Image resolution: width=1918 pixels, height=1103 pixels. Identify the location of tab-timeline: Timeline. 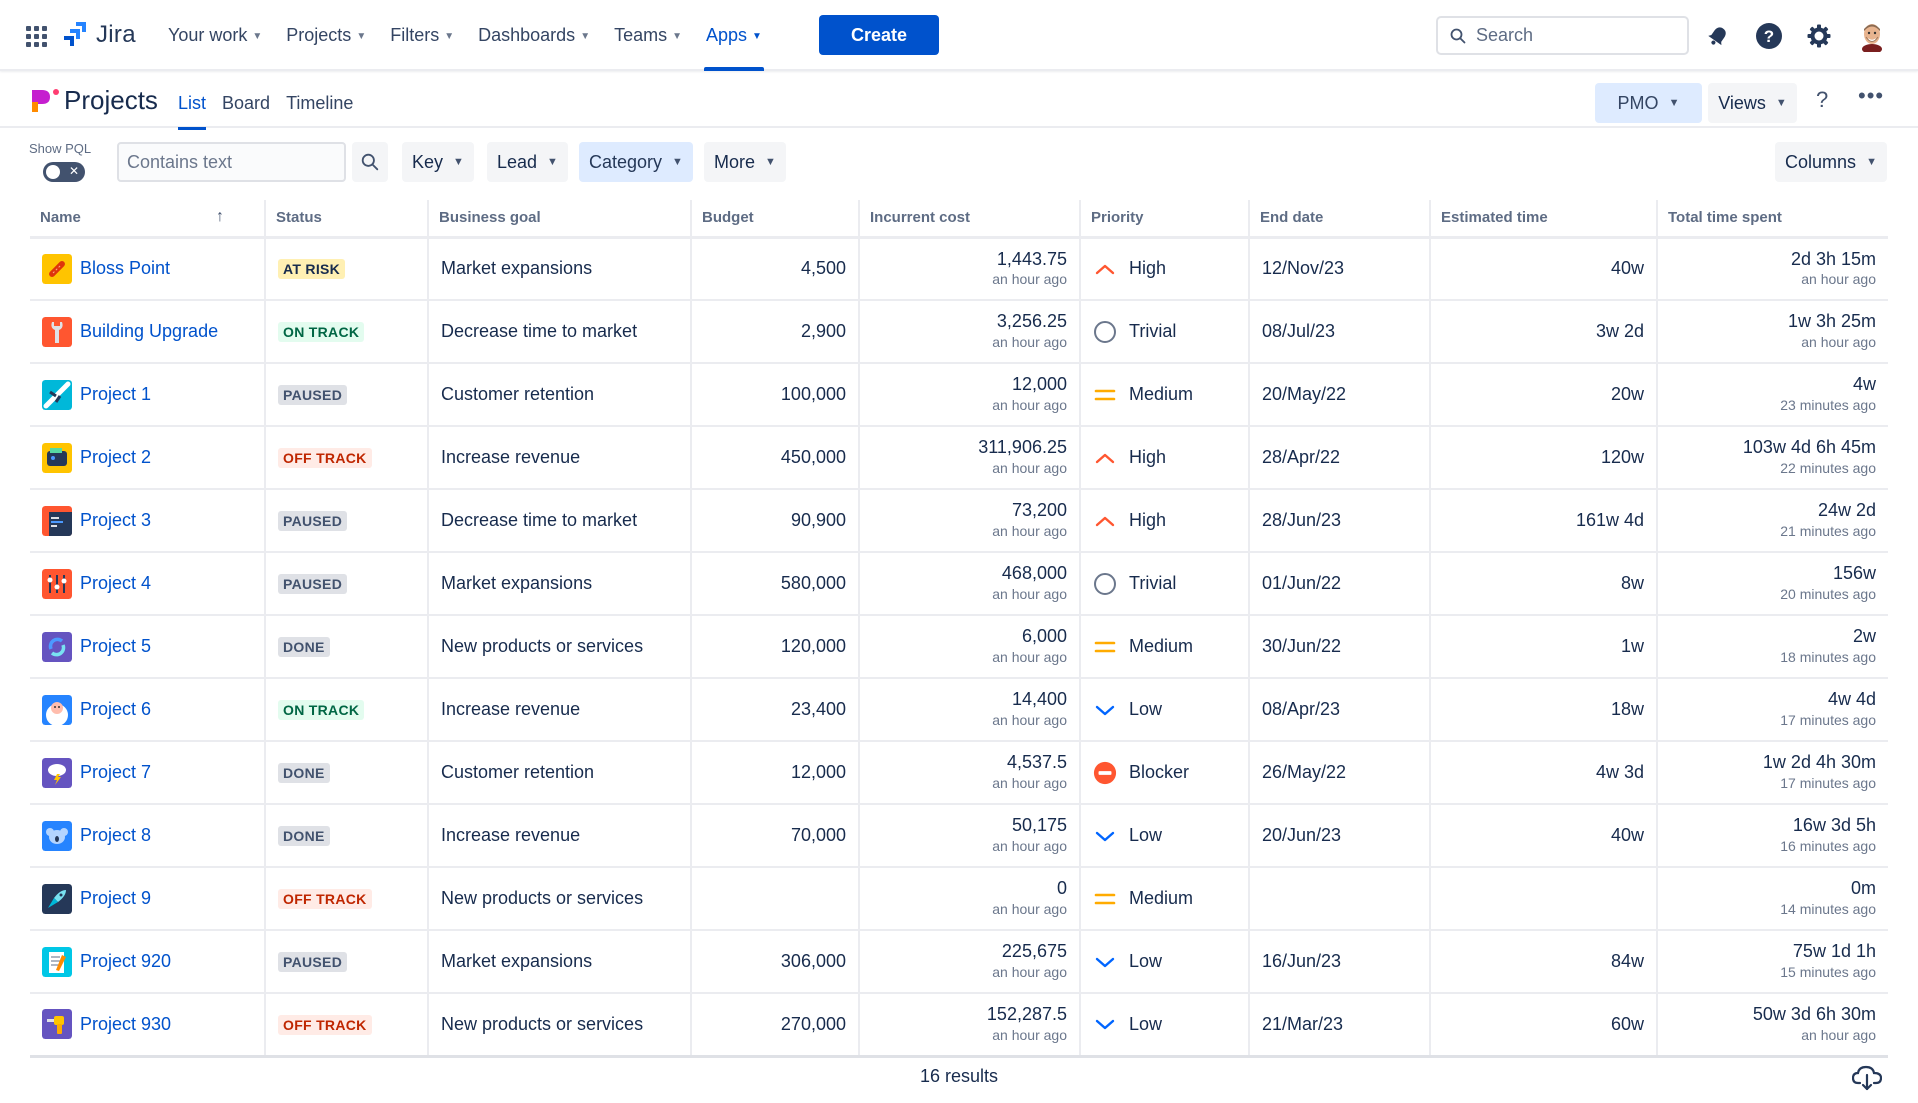
(319, 100).